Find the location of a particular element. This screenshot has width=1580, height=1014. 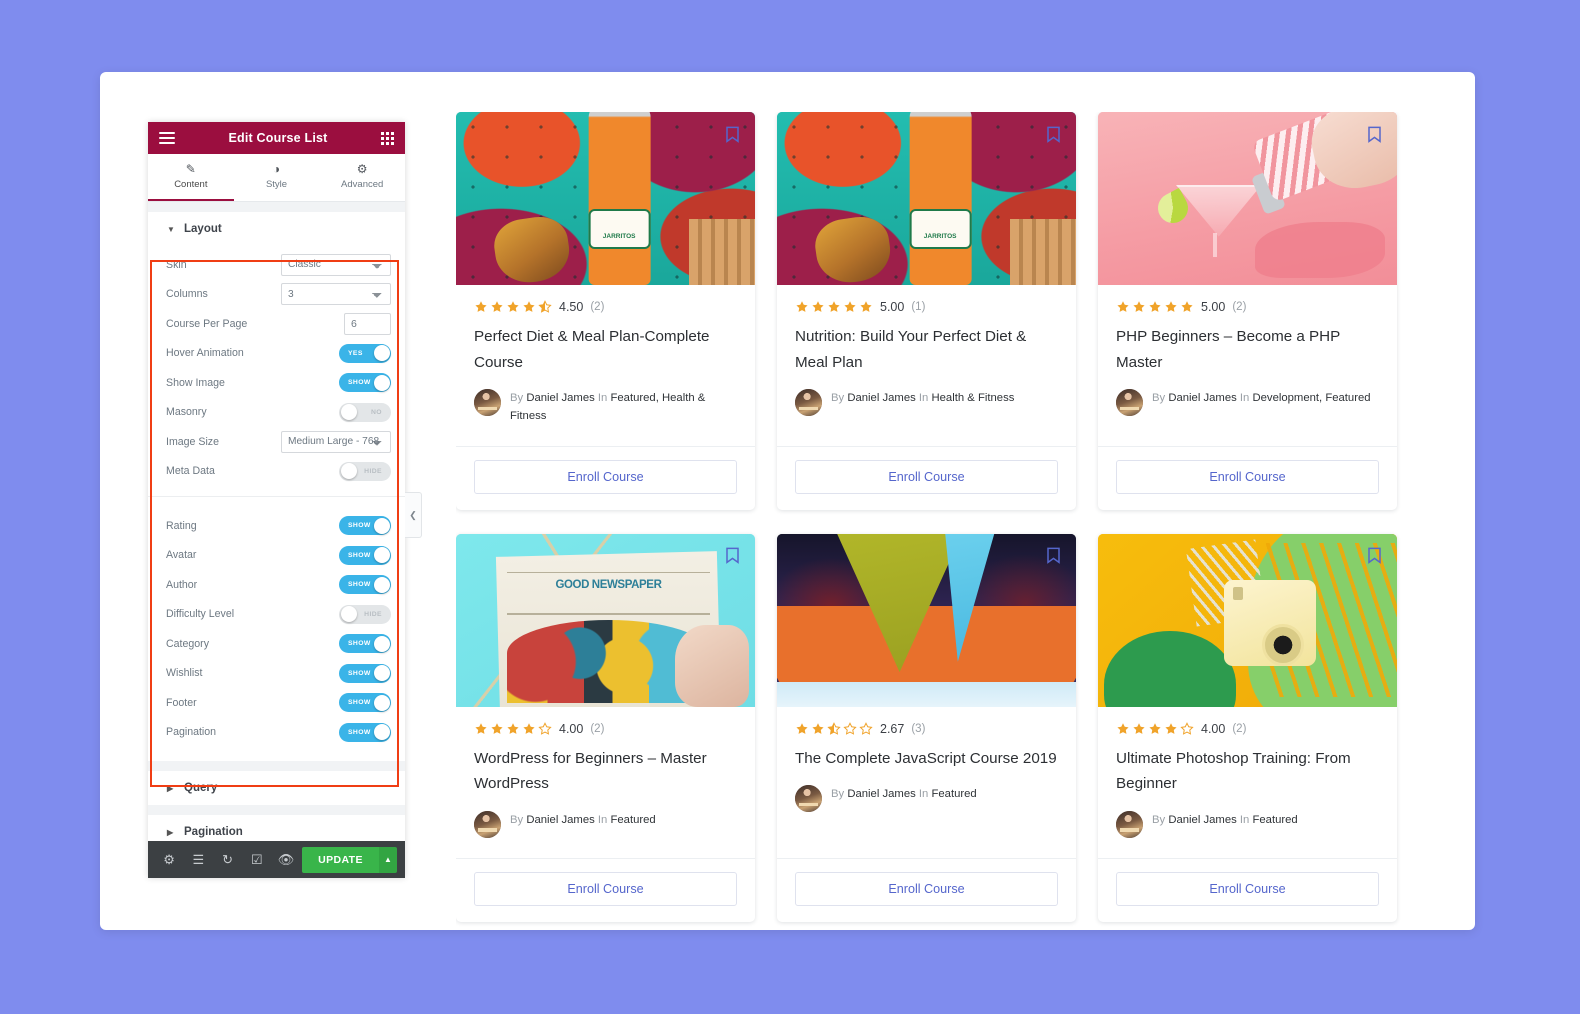

toggle-difficulty-level: HIDE is located at coordinates (365, 614).